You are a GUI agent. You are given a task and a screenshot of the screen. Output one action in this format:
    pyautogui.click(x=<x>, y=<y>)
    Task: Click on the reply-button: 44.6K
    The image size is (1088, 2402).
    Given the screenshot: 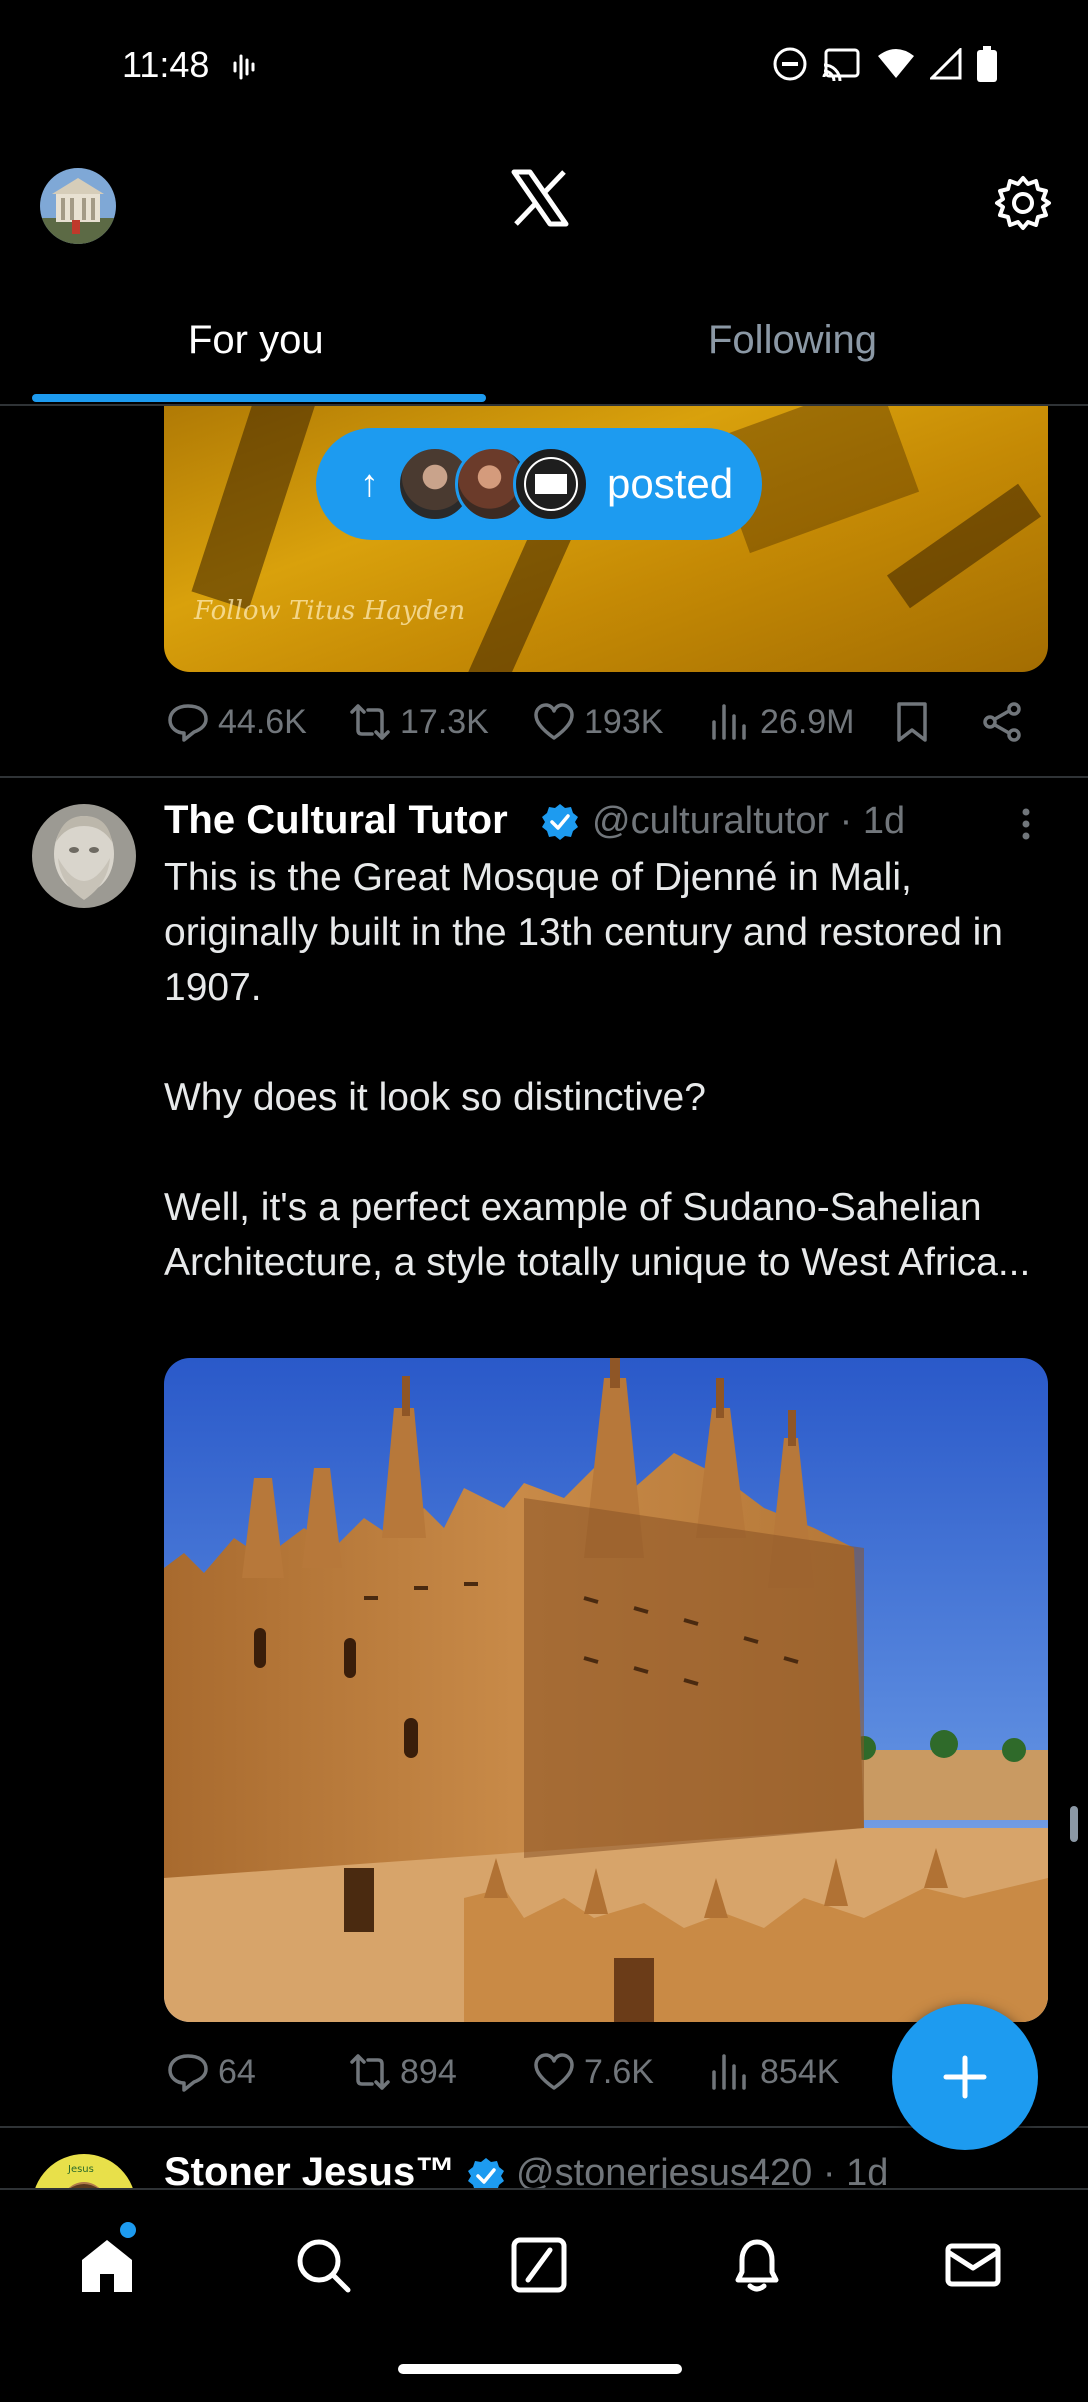 What is the action you would take?
    pyautogui.click(x=236, y=722)
    